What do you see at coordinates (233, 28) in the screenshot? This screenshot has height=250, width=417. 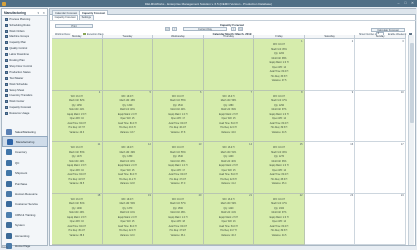 I see `next-week-button: >` at bounding box center [233, 28].